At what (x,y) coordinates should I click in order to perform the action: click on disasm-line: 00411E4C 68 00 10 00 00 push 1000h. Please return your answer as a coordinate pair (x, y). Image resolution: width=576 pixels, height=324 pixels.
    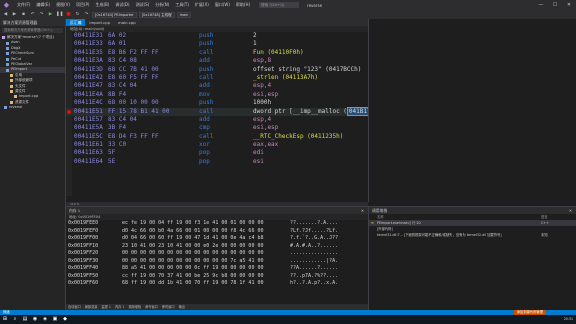
    Looking at the image, I should click on (217, 103).